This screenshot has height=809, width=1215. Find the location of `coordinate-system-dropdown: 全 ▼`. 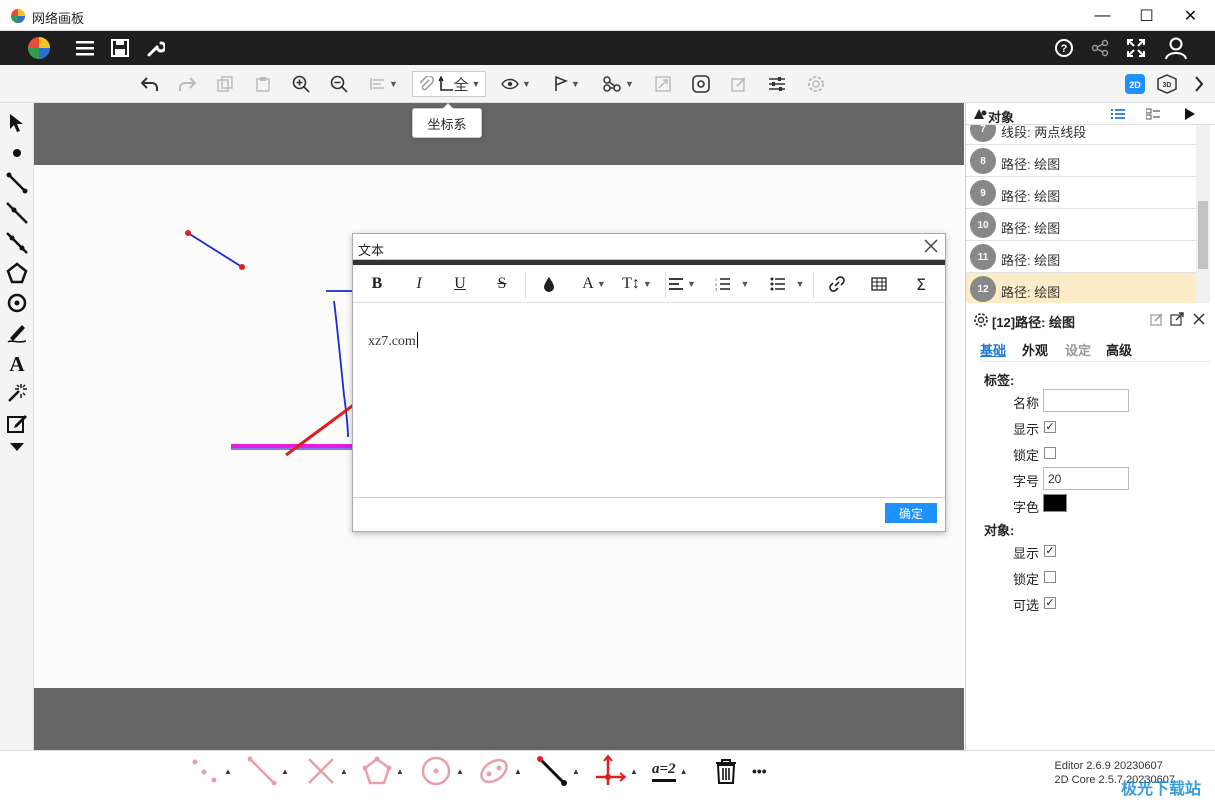

coordinate-system-dropdown: 全 ▼ is located at coordinates (449, 84).